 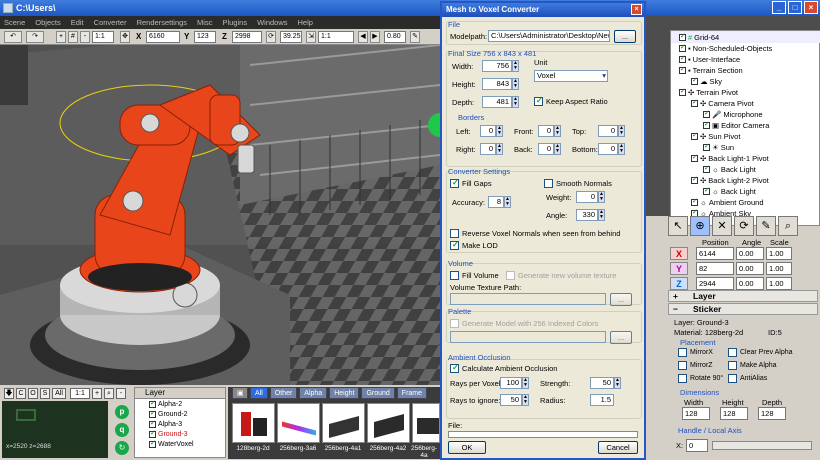 I want to click on make-lod-checkbox: Make LOD, so click(x=474, y=245).